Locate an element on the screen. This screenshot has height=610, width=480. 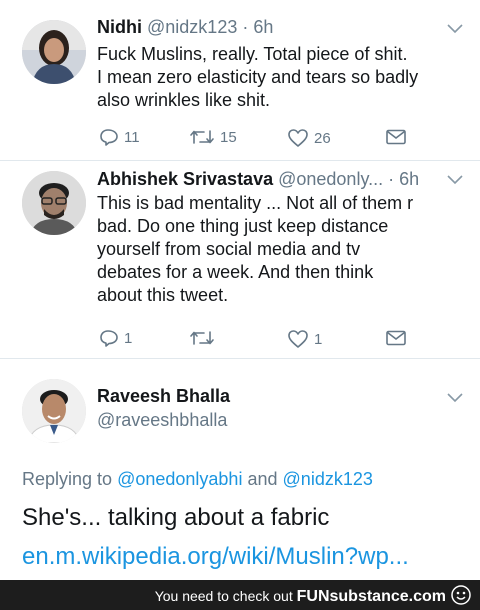
retweet-count: 15 is located at coordinates (228, 137).